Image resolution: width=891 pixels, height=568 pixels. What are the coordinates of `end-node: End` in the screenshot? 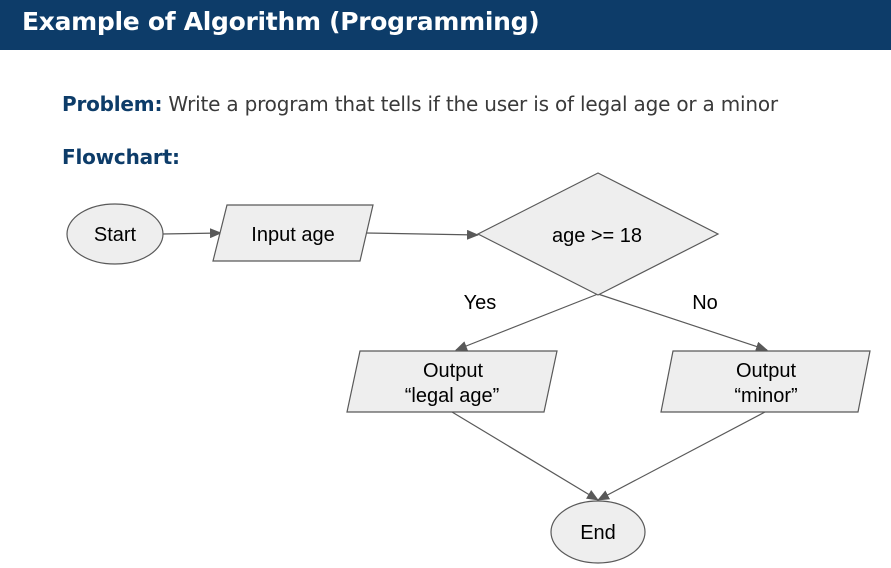 It's located at (598, 532).